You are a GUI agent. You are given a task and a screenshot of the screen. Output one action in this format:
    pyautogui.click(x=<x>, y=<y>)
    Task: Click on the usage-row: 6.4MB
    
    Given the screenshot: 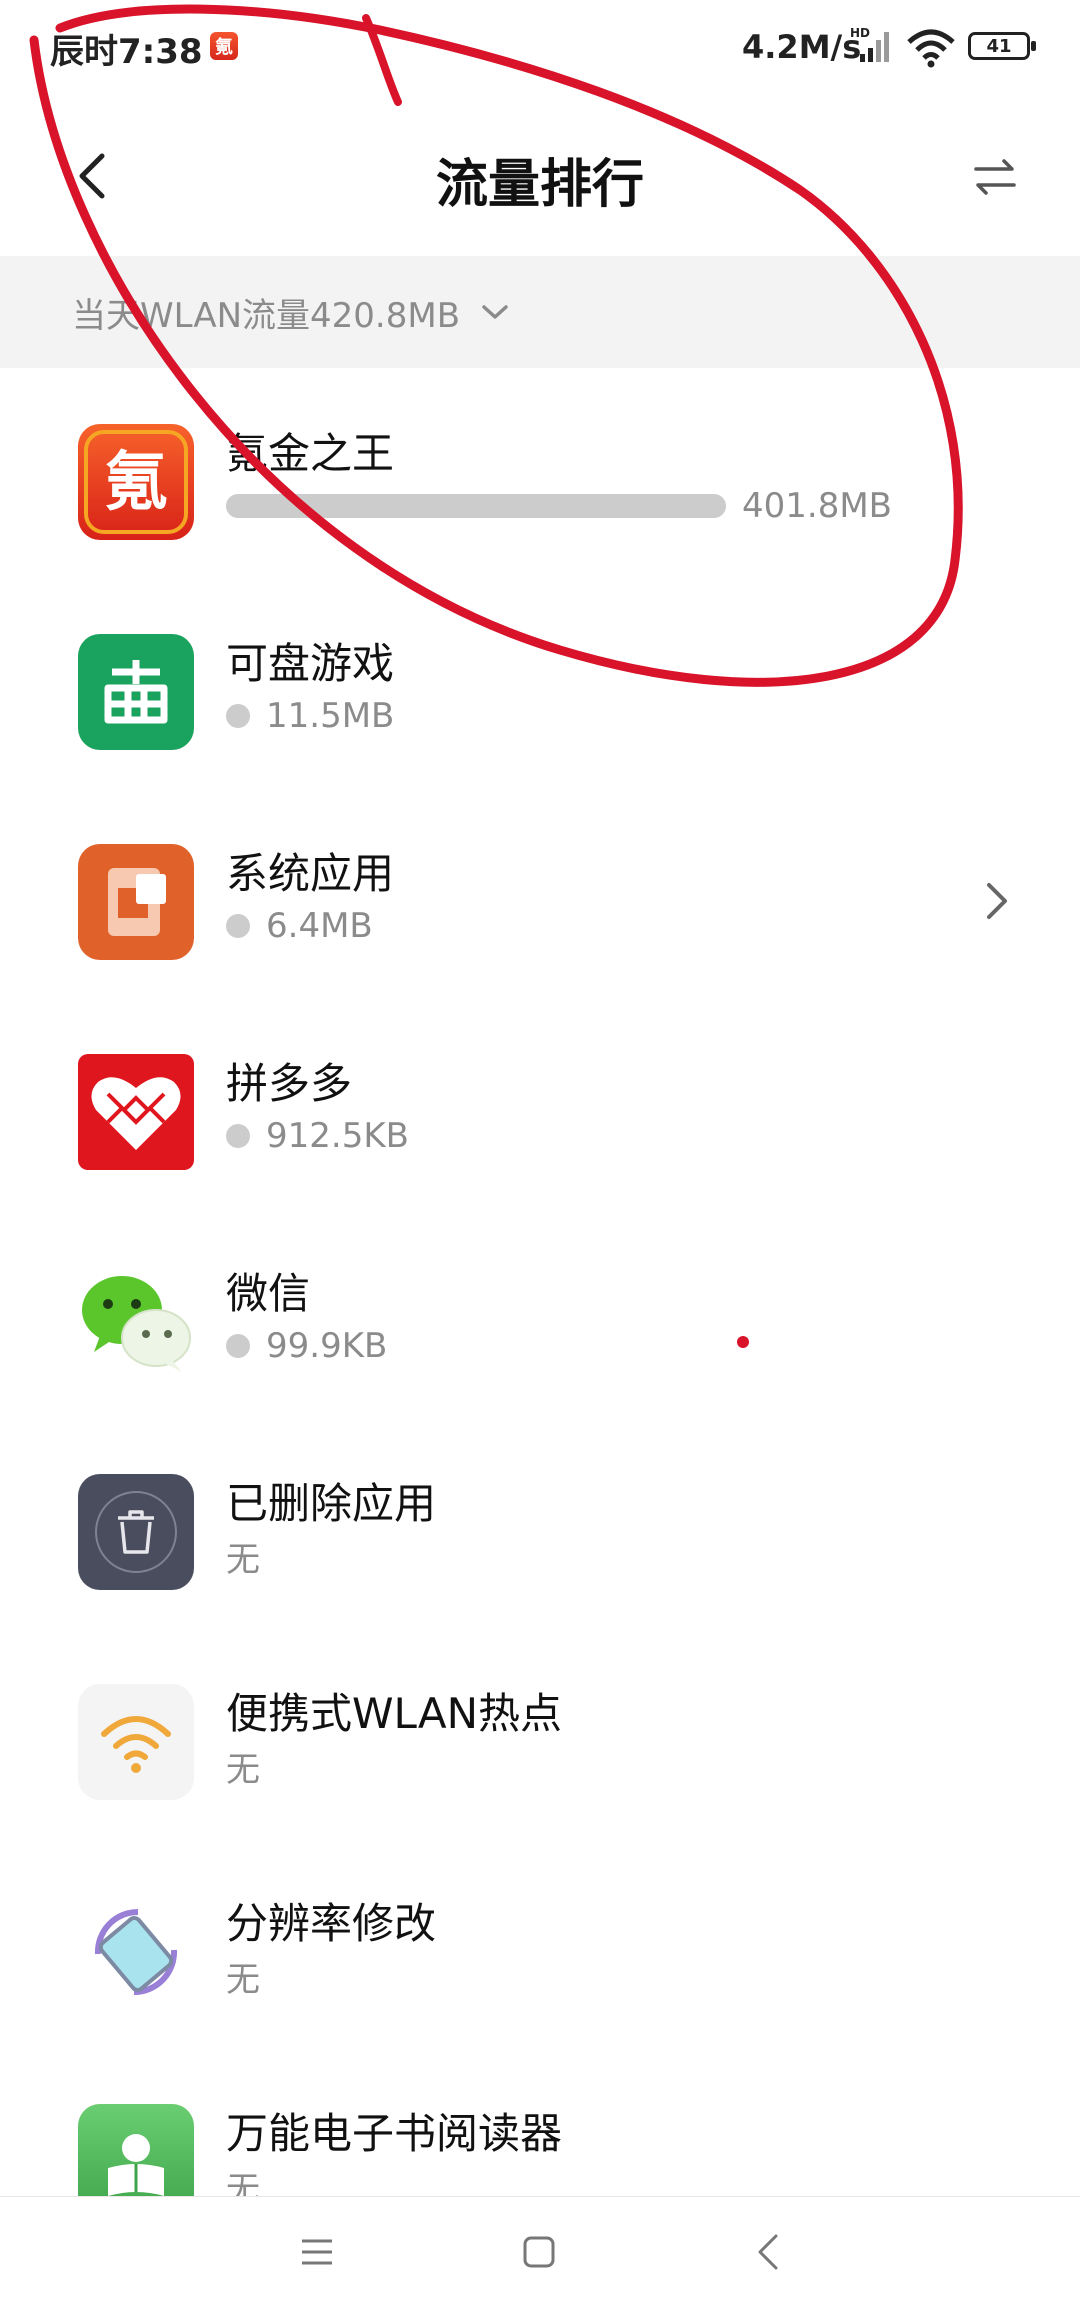 What is the action you would take?
    pyautogui.click(x=299, y=926)
    